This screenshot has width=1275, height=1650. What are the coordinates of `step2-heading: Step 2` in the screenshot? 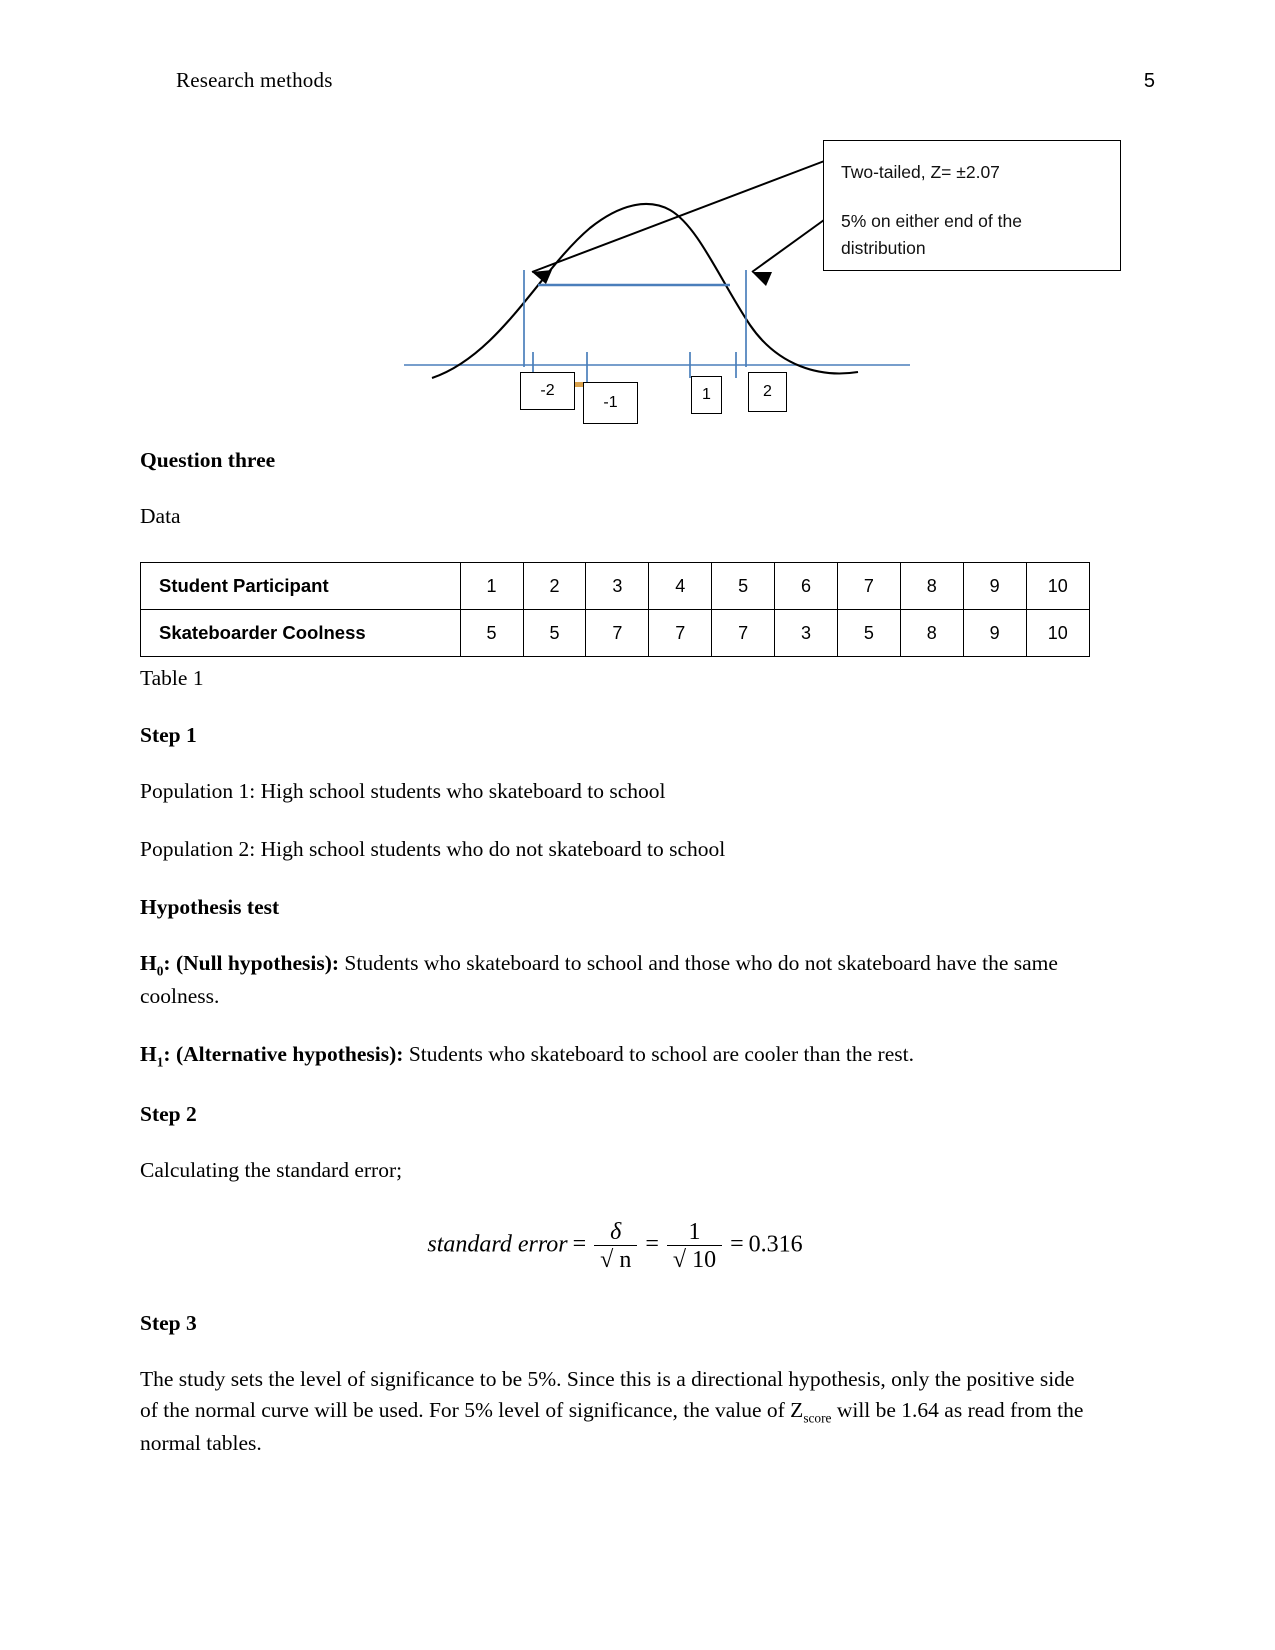 It's located at (168, 1113).